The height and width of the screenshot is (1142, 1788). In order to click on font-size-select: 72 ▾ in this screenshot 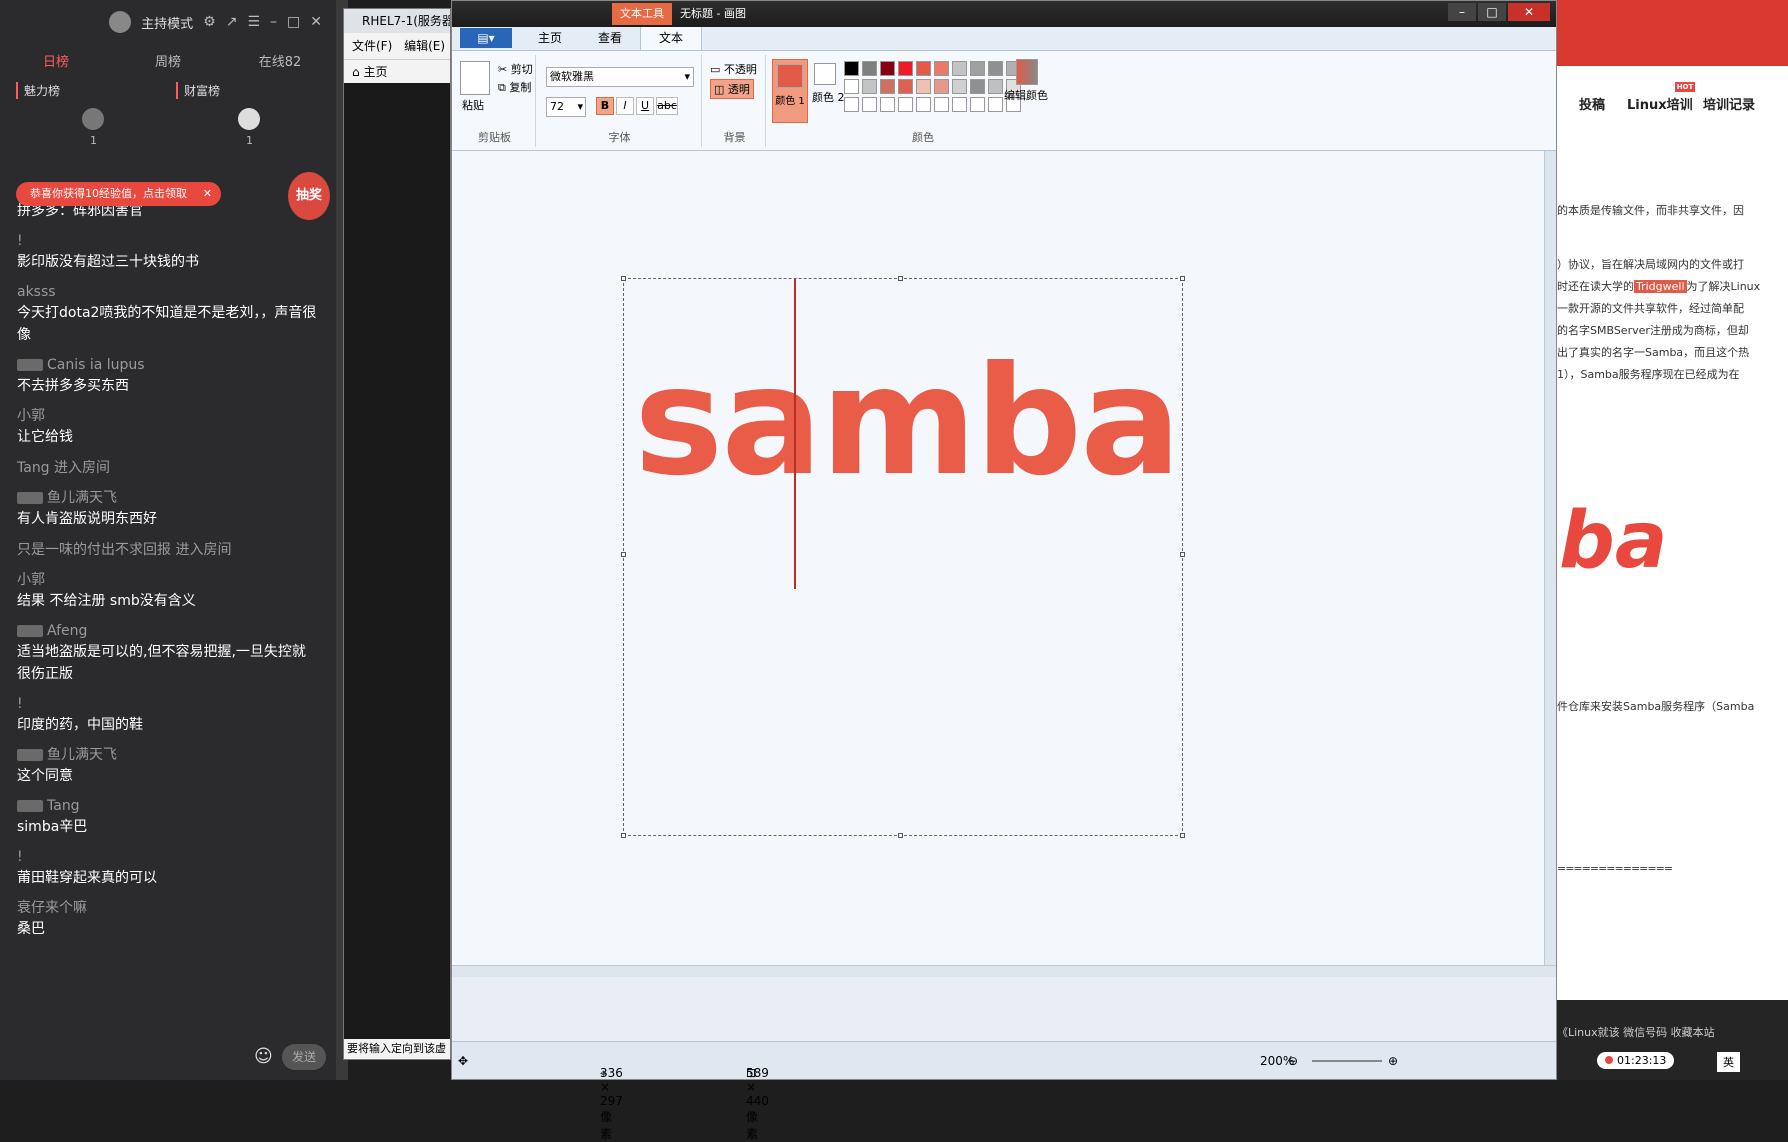, I will do `click(566, 107)`.